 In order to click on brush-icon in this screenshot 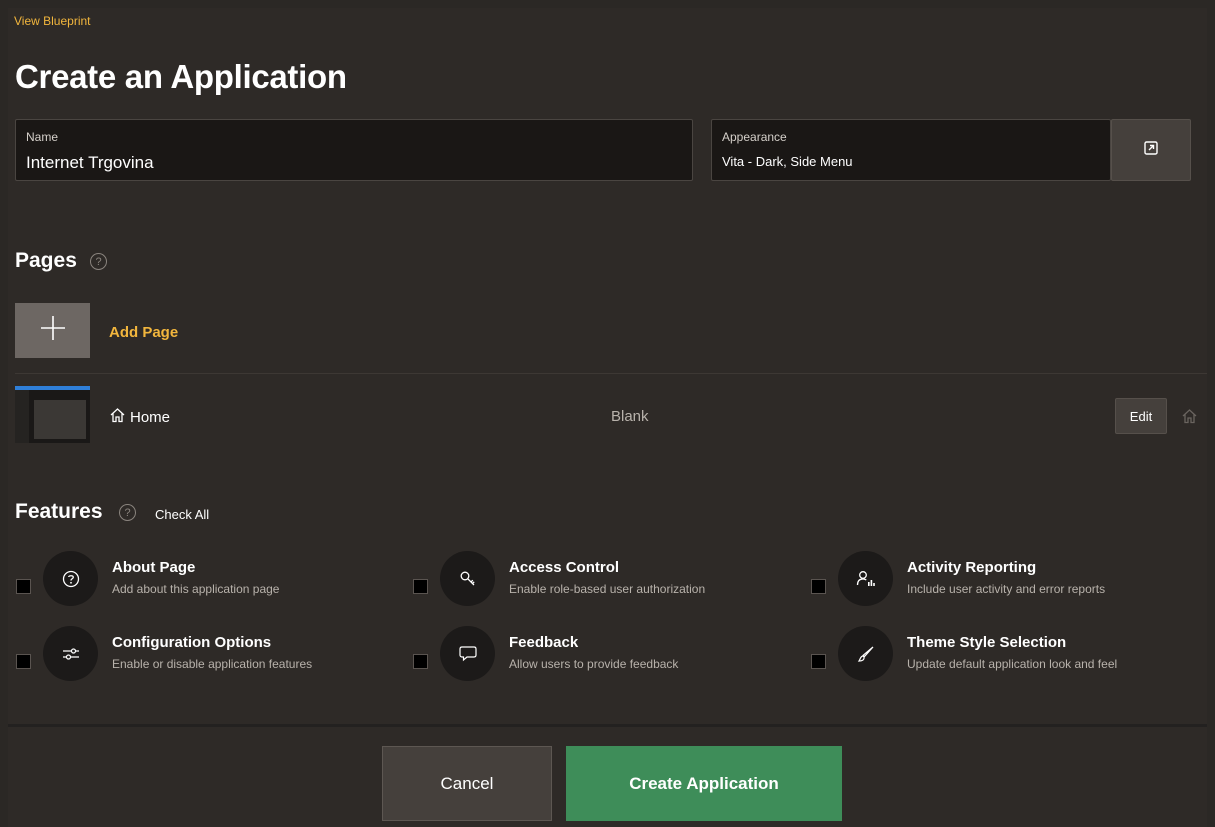, I will do `click(865, 653)`.